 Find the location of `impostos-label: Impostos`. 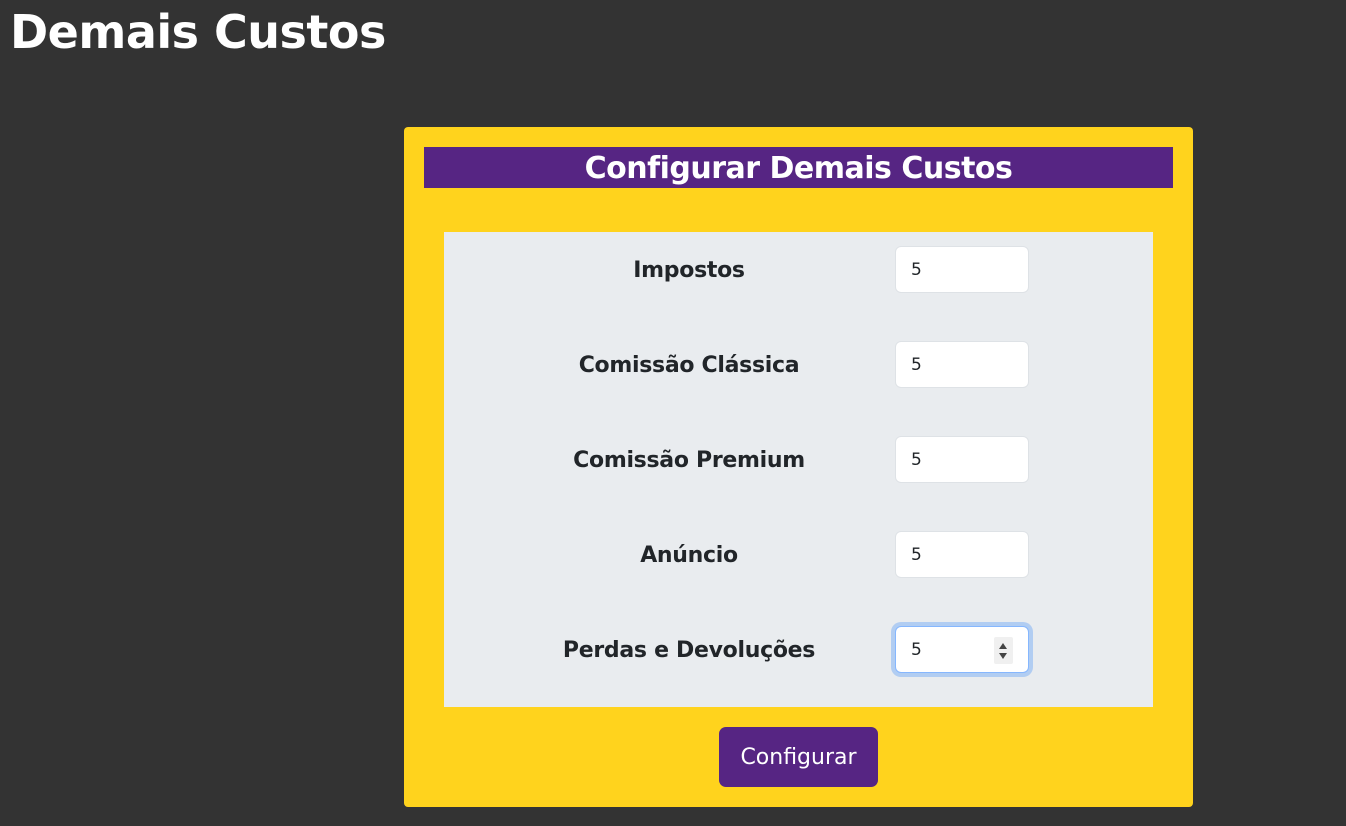

impostos-label: Impostos is located at coordinates (689, 270).